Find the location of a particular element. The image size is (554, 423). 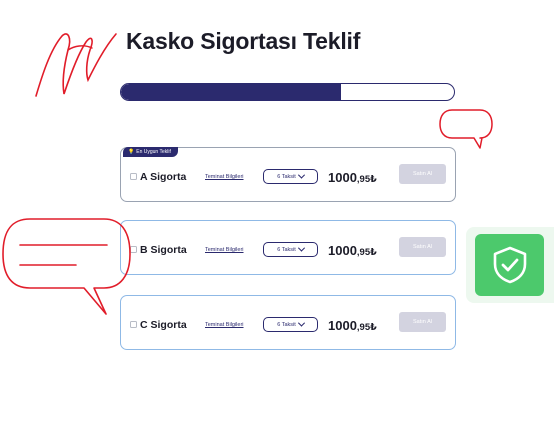

best-offer-badge: 💡 En Uygun Teklif is located at coordinates (150, 152).